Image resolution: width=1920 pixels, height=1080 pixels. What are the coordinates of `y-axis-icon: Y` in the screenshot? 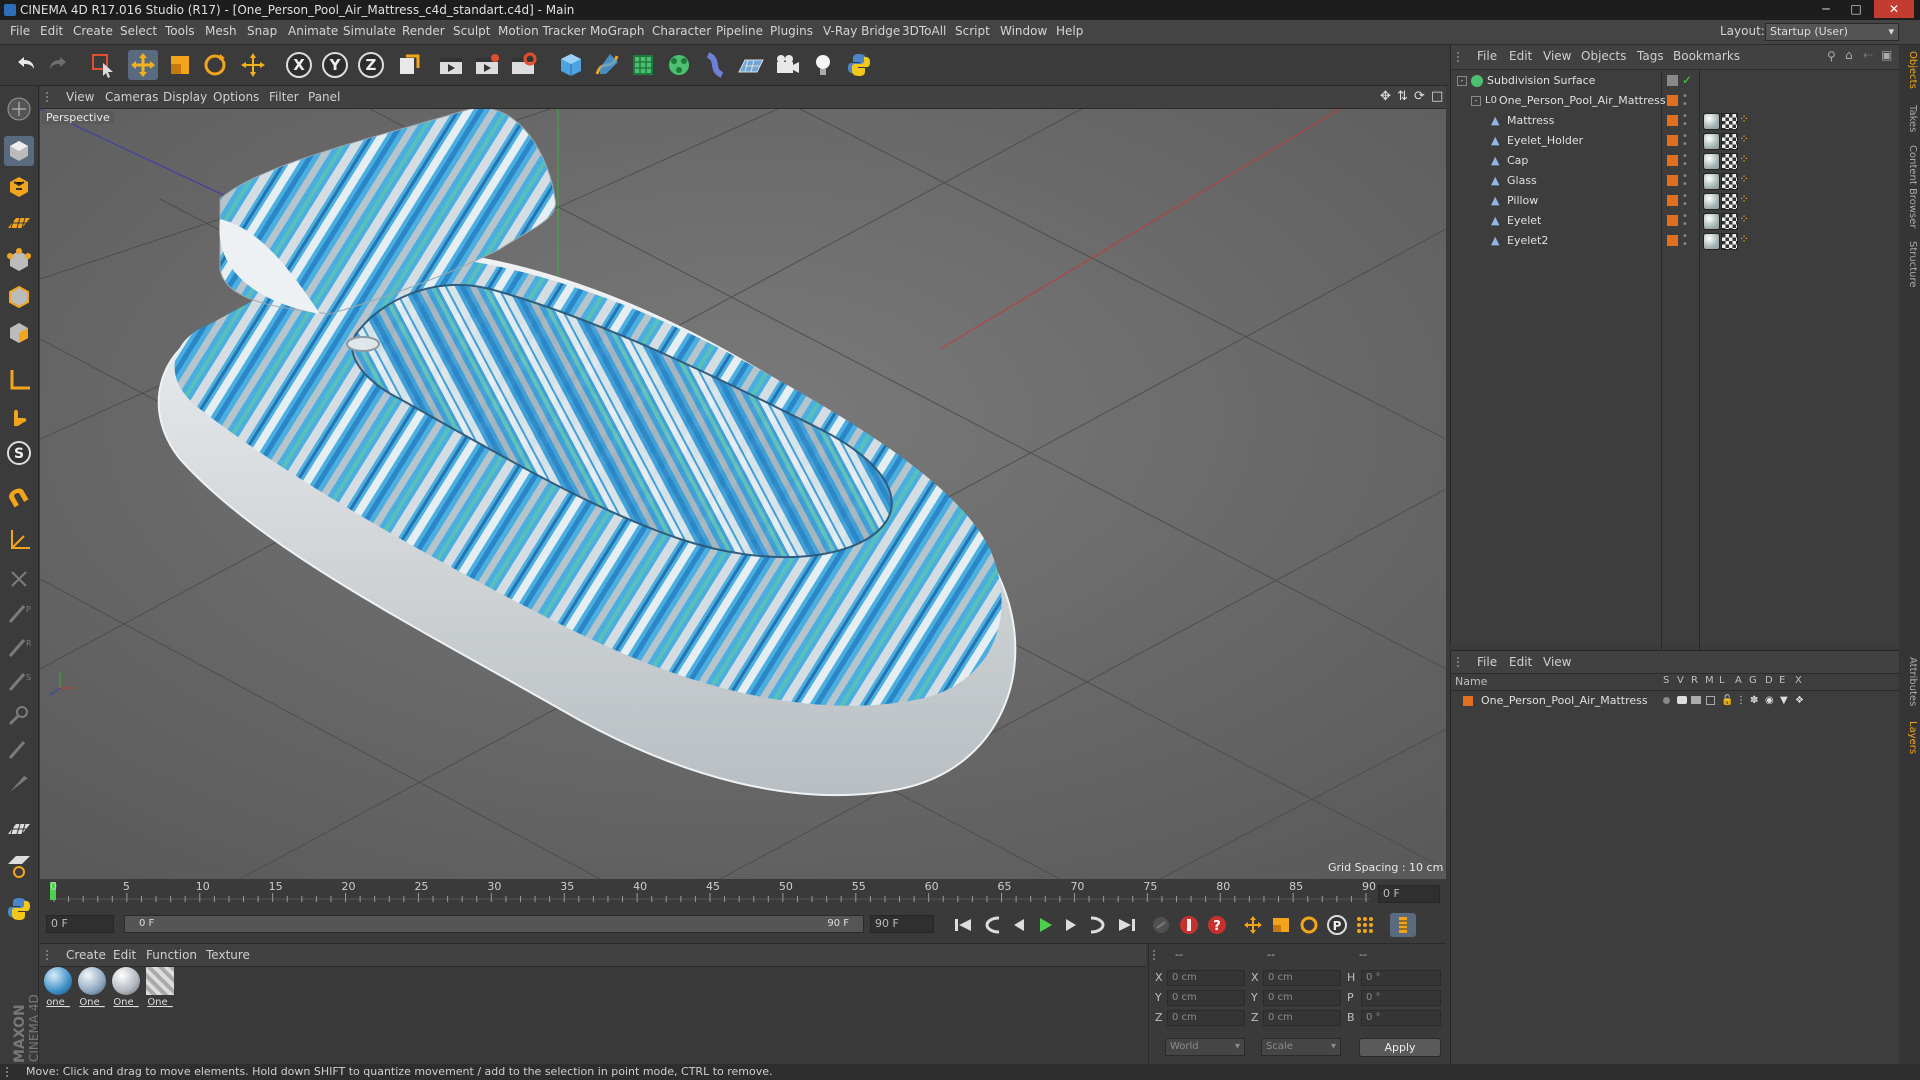 It's located at (335, 65).